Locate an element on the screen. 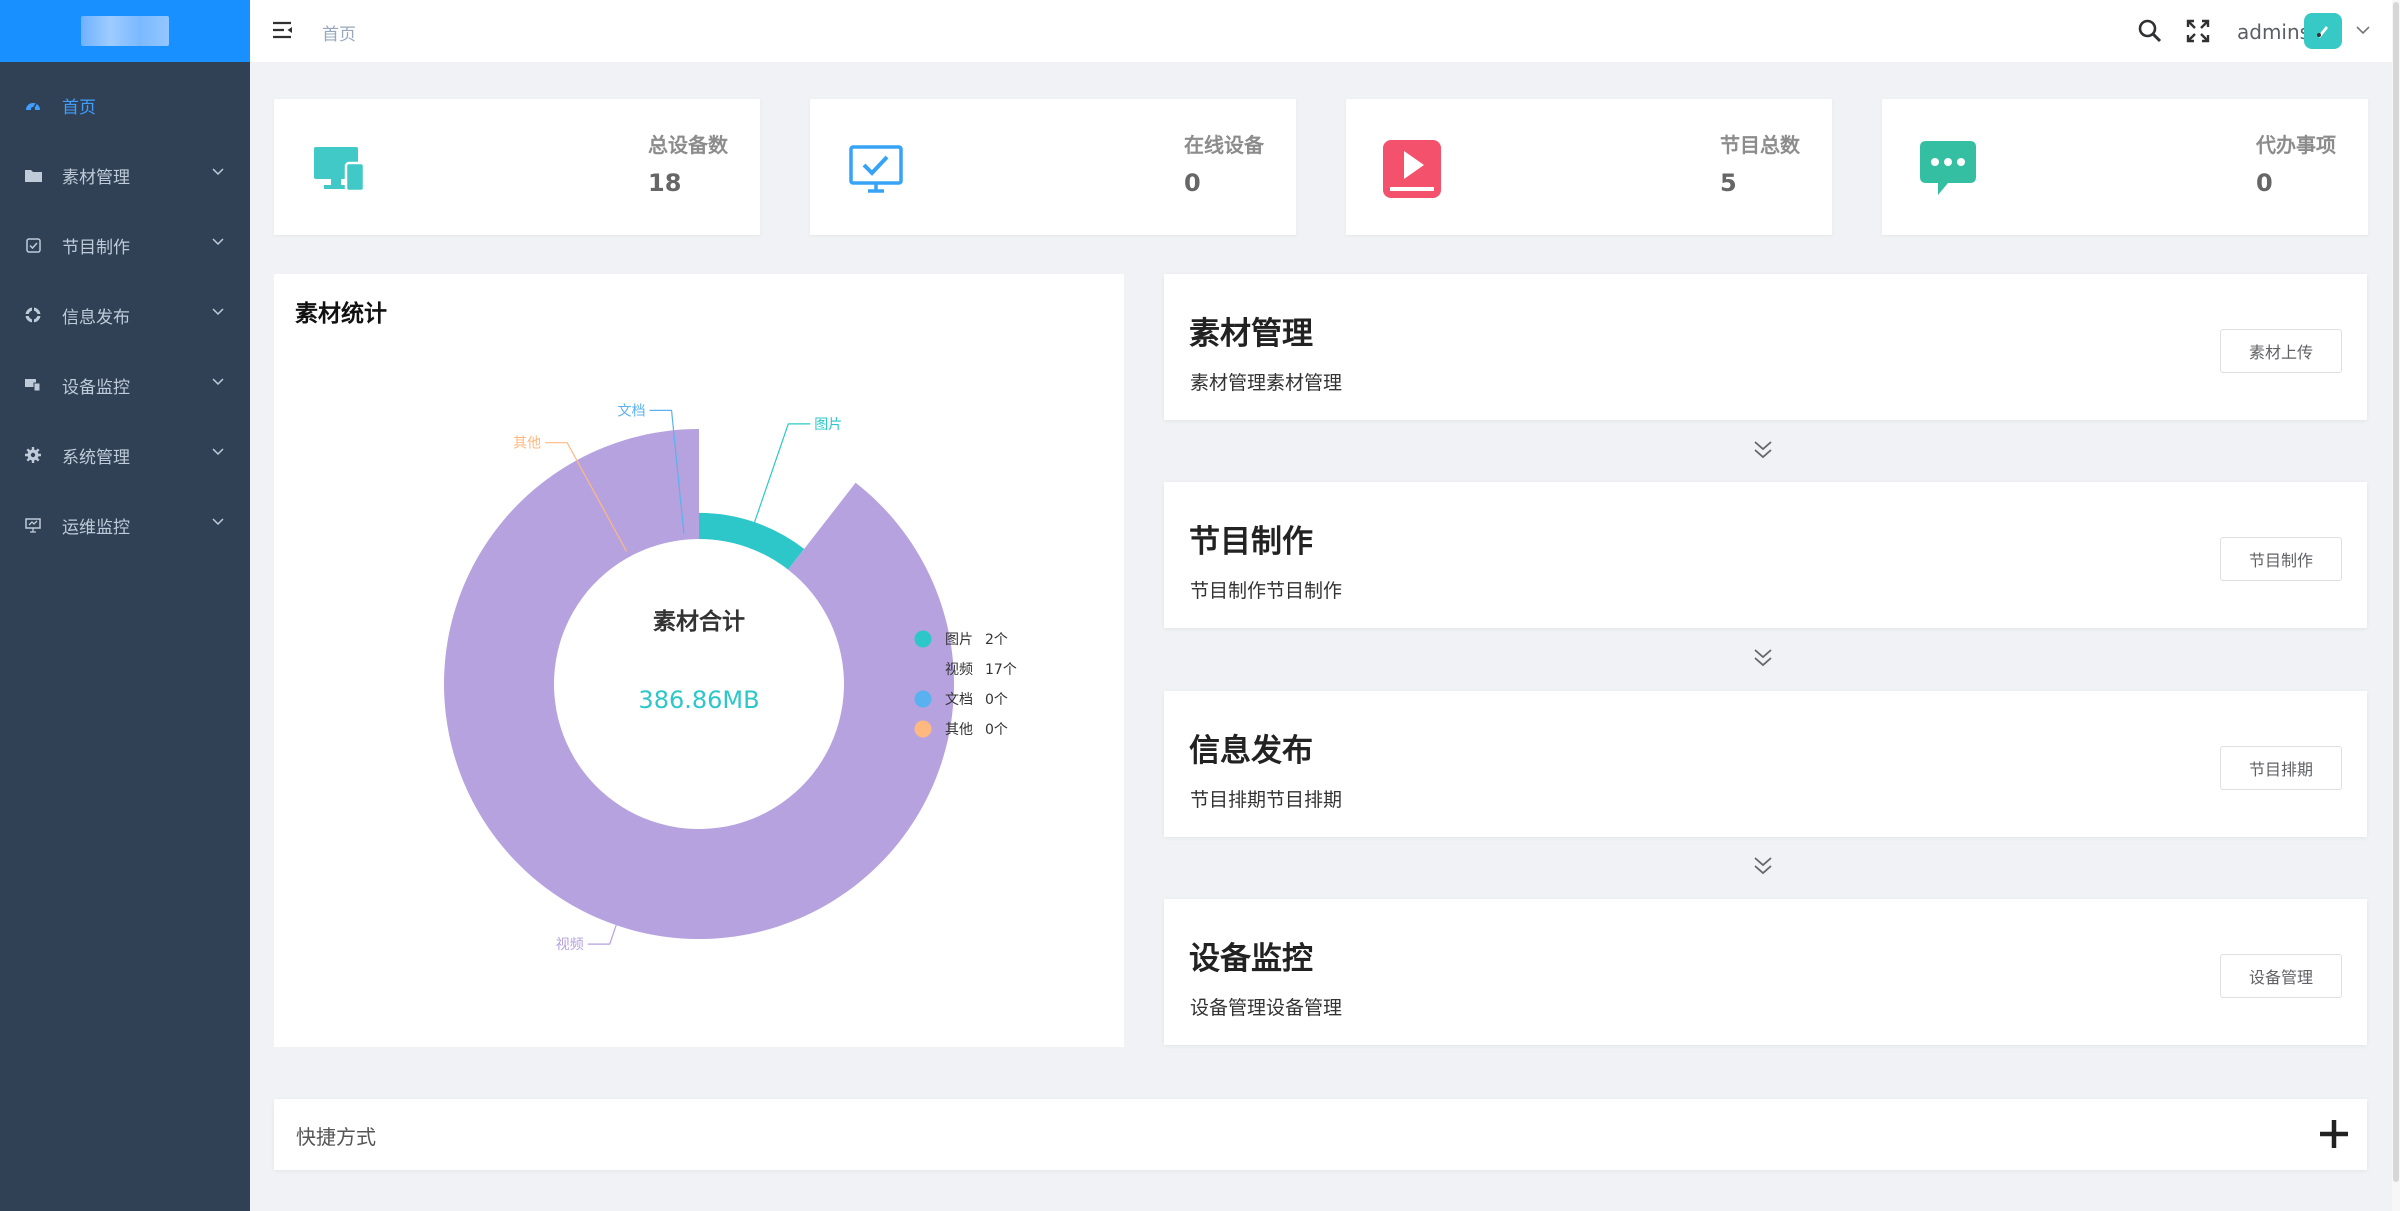 The height and width of the screenshot is (1211, 2400). checkbox-icon is located at coordinates (33, 245).